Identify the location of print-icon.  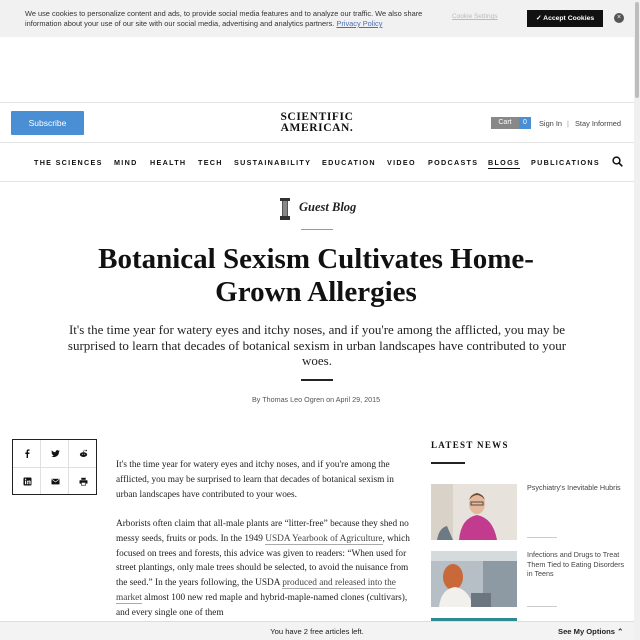
(83, 481).